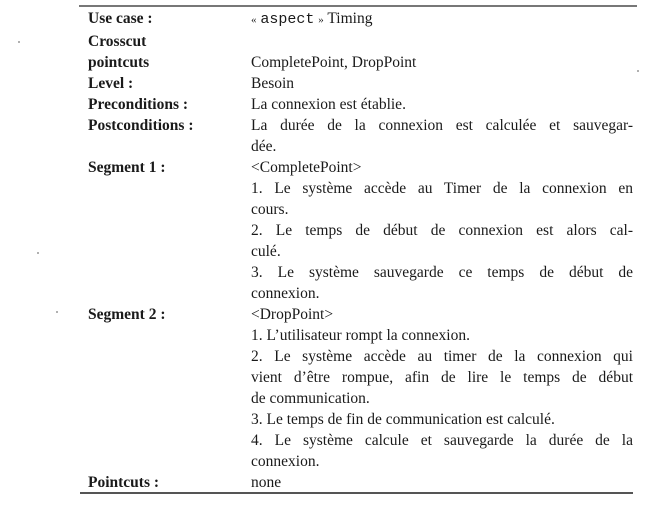 The image size is (666, 507). What do you see at coordinates (264, 146) in the screenshot?
I see `text-line: dée.` at bounding box center [264, 146].